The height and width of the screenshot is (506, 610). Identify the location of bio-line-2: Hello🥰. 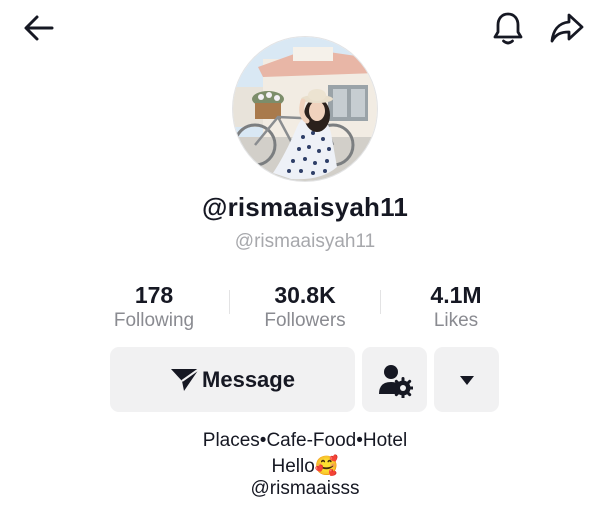
(305, 466).